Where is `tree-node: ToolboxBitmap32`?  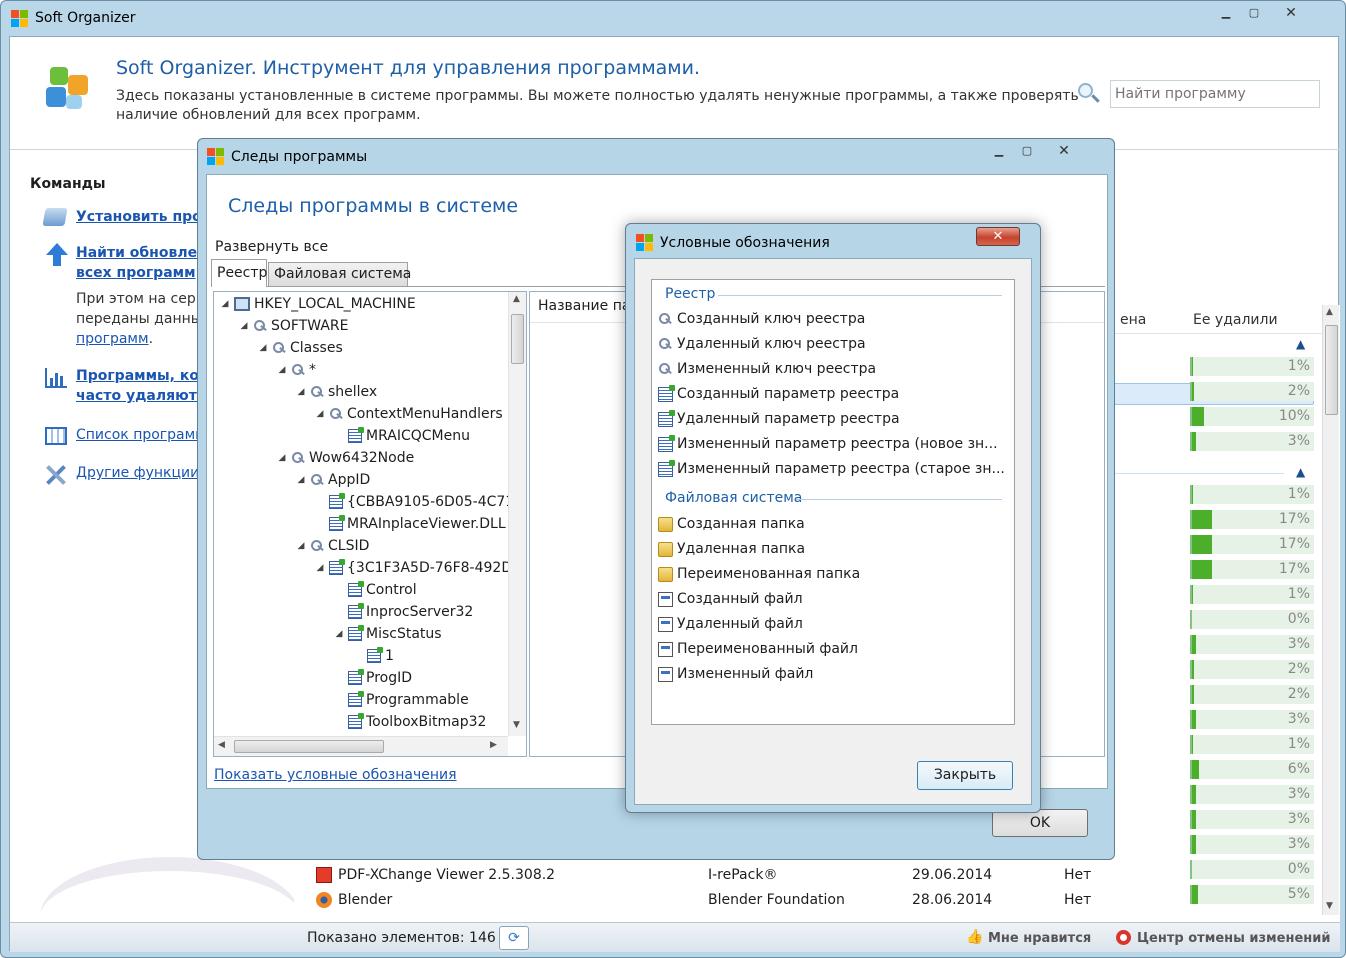 tree-node: ToolboxBitmap32 is located at coordinates (410, 722).